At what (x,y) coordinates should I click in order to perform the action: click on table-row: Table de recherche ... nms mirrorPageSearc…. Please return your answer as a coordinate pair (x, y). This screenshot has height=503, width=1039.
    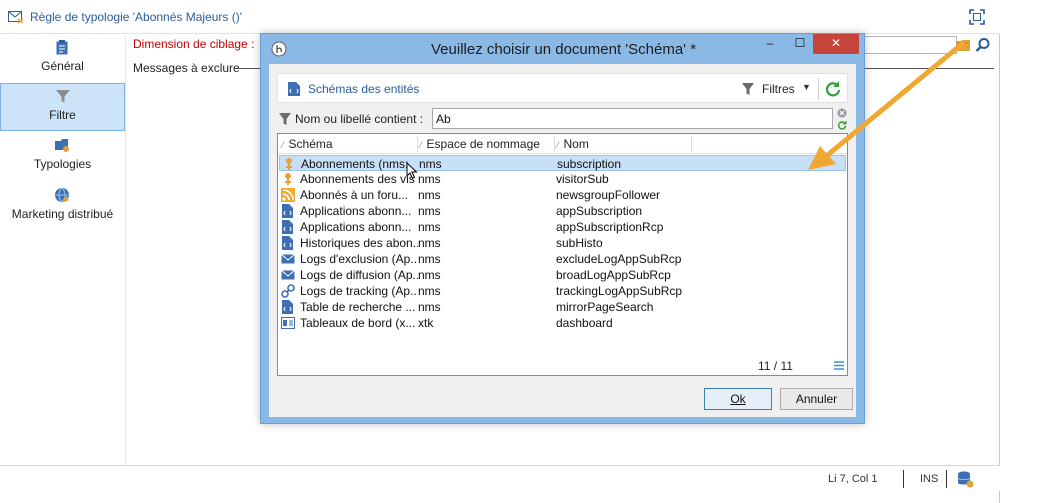
    Looking at the image, I should click on (562, 307).